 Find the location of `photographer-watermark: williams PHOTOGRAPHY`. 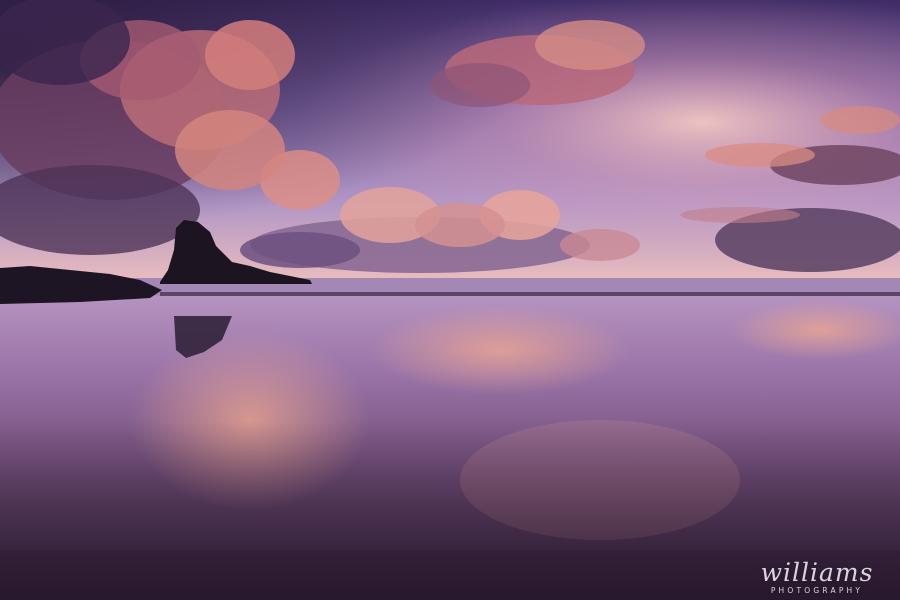

photographer-watermark: williams PHOTOGRAPHY is located at coordinates (817, 578).